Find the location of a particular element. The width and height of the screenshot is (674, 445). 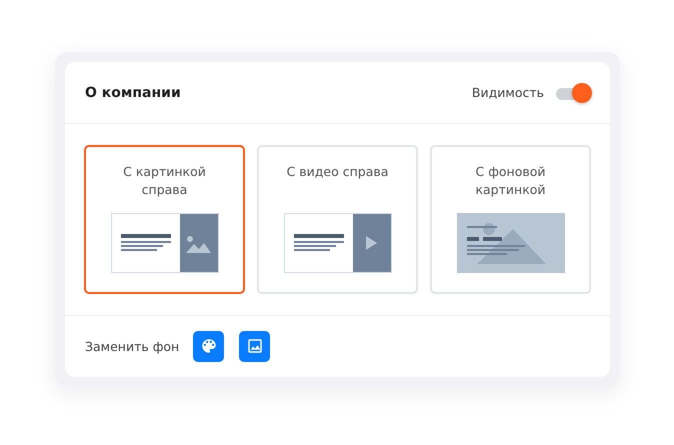

image-icon is located at coordinates (255, 346).